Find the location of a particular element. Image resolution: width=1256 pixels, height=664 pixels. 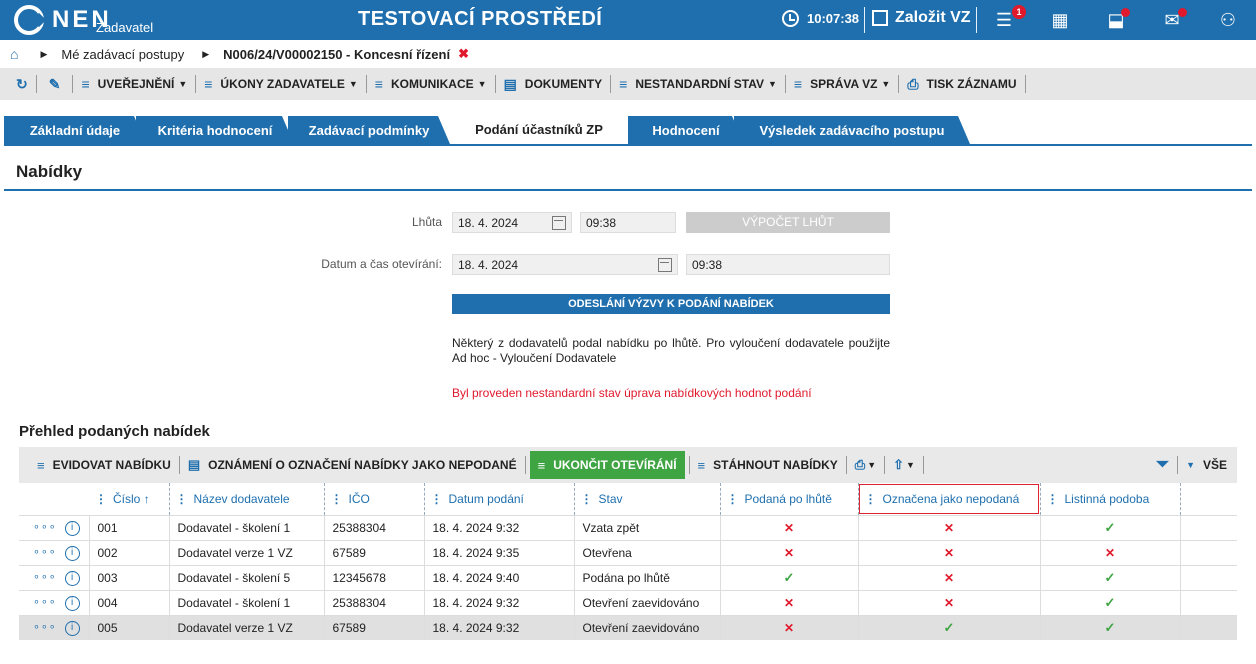

logo-ring-icon is located at coordinates (29, 20).